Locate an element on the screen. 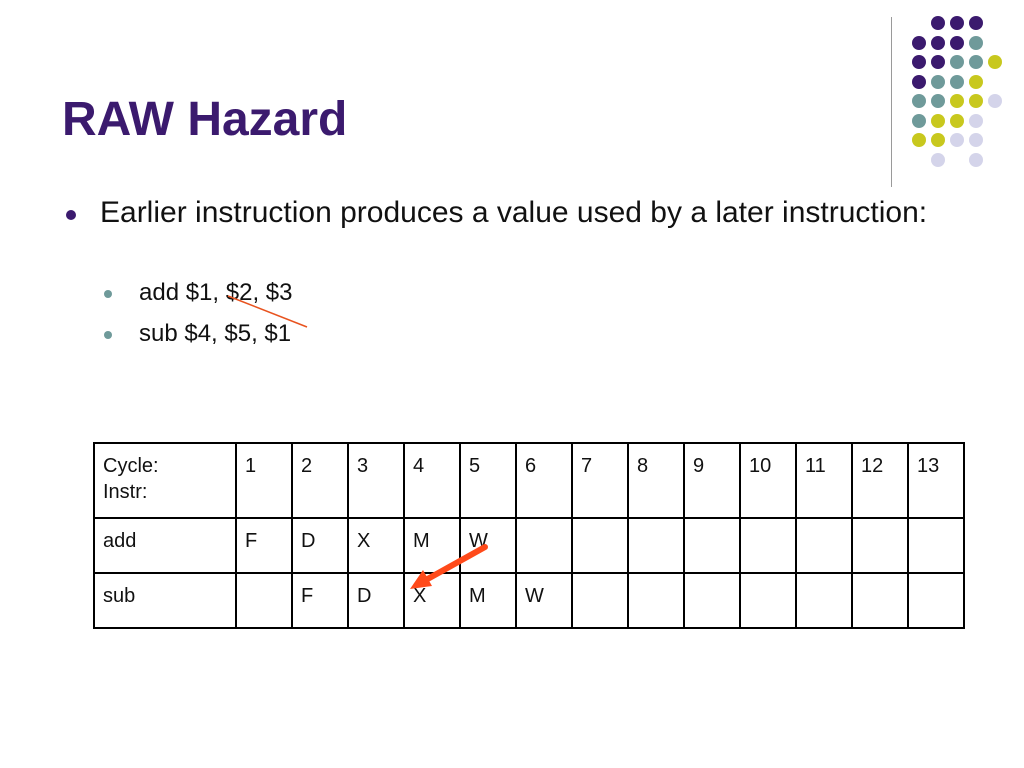 Image resolution: width=1024 pixels, height=768 pixels. sub-bullet-add: add $1, $2, $3 is located at coordinates (198, 293).